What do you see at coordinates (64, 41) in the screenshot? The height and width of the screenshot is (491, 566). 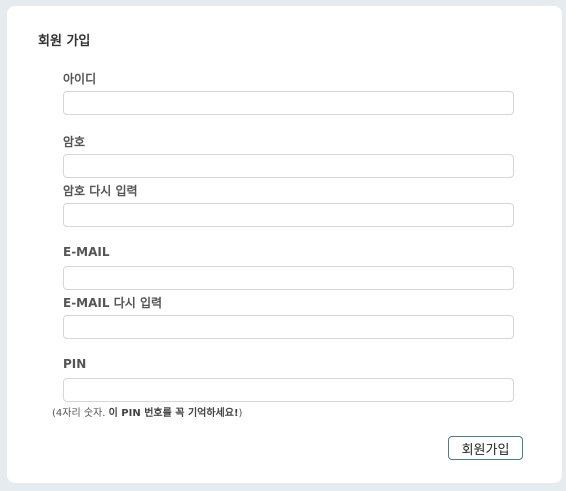 I see `form-title: 회원 가입` at bounding box center [64, 41].